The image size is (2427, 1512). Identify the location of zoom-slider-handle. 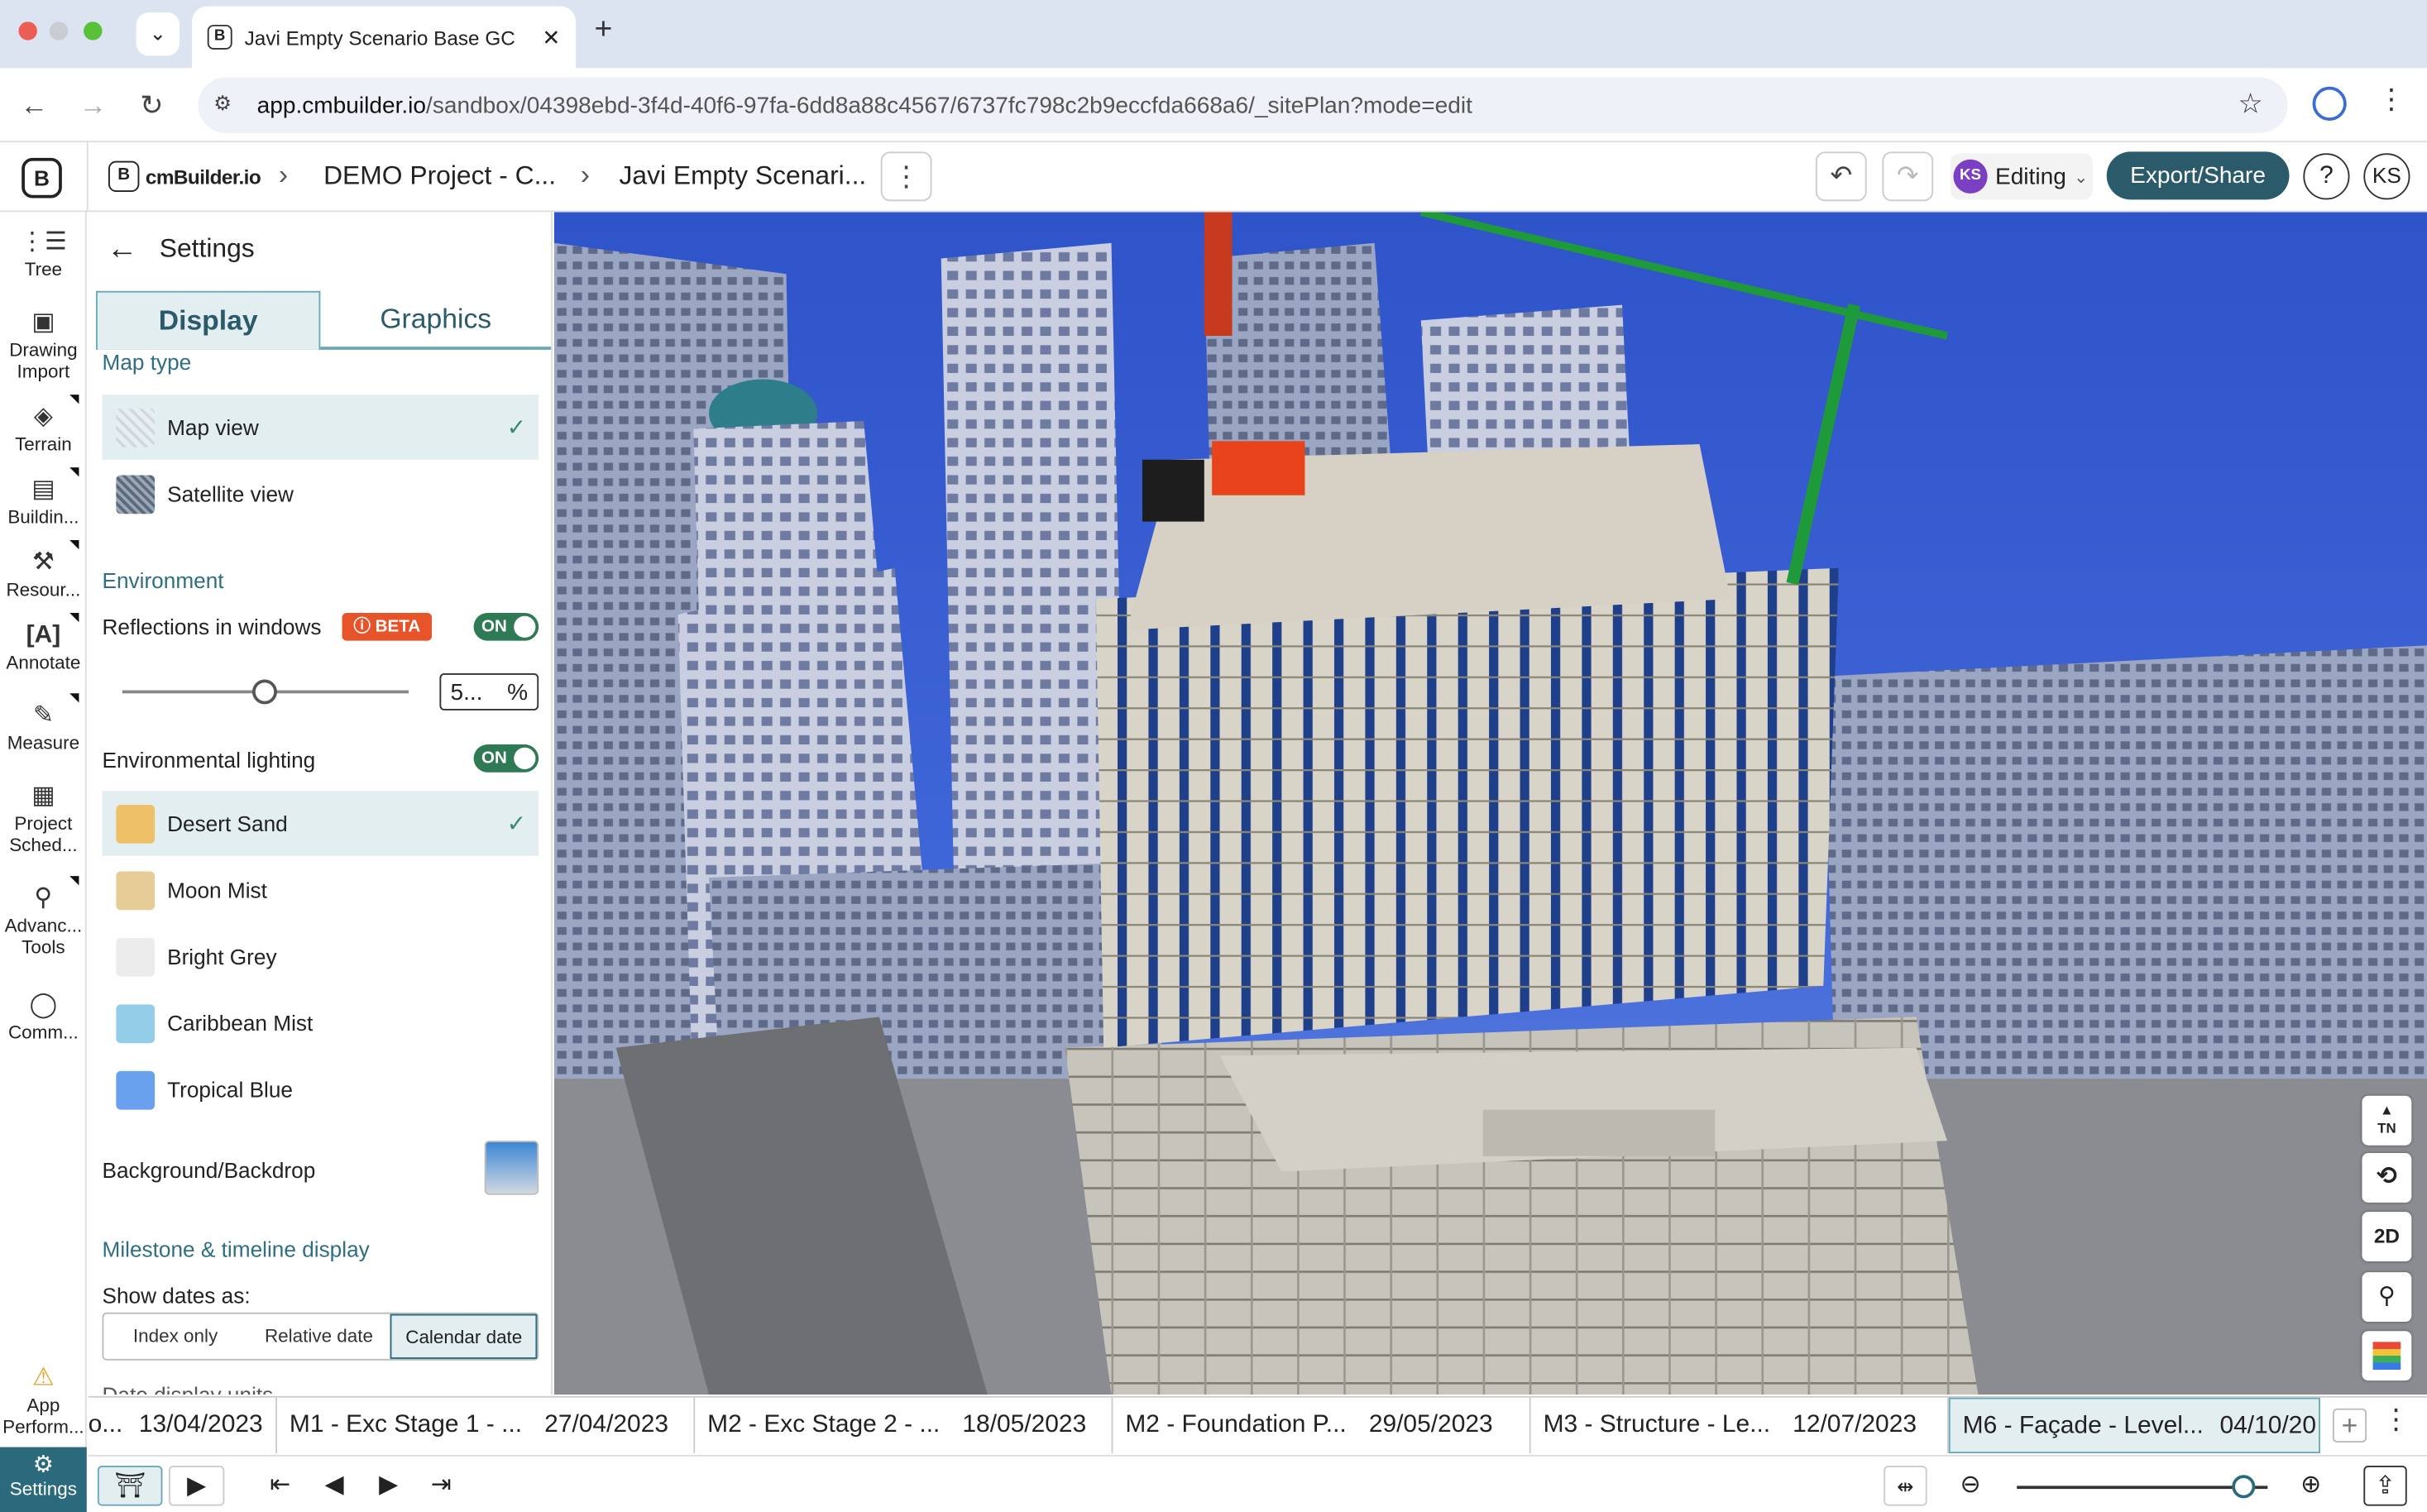
(2243, 1487).